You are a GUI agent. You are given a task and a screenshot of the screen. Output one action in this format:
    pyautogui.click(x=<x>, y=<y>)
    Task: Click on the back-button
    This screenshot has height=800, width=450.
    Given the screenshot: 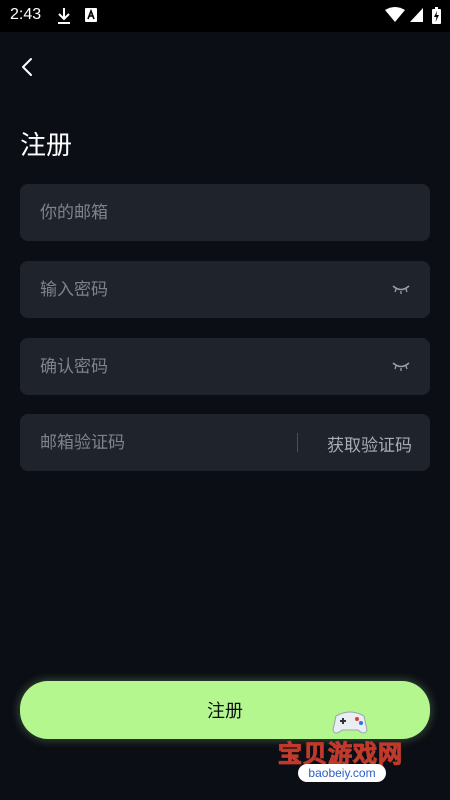 What is the action you would take?
    pyautogui.click(x=27, y=67)
    